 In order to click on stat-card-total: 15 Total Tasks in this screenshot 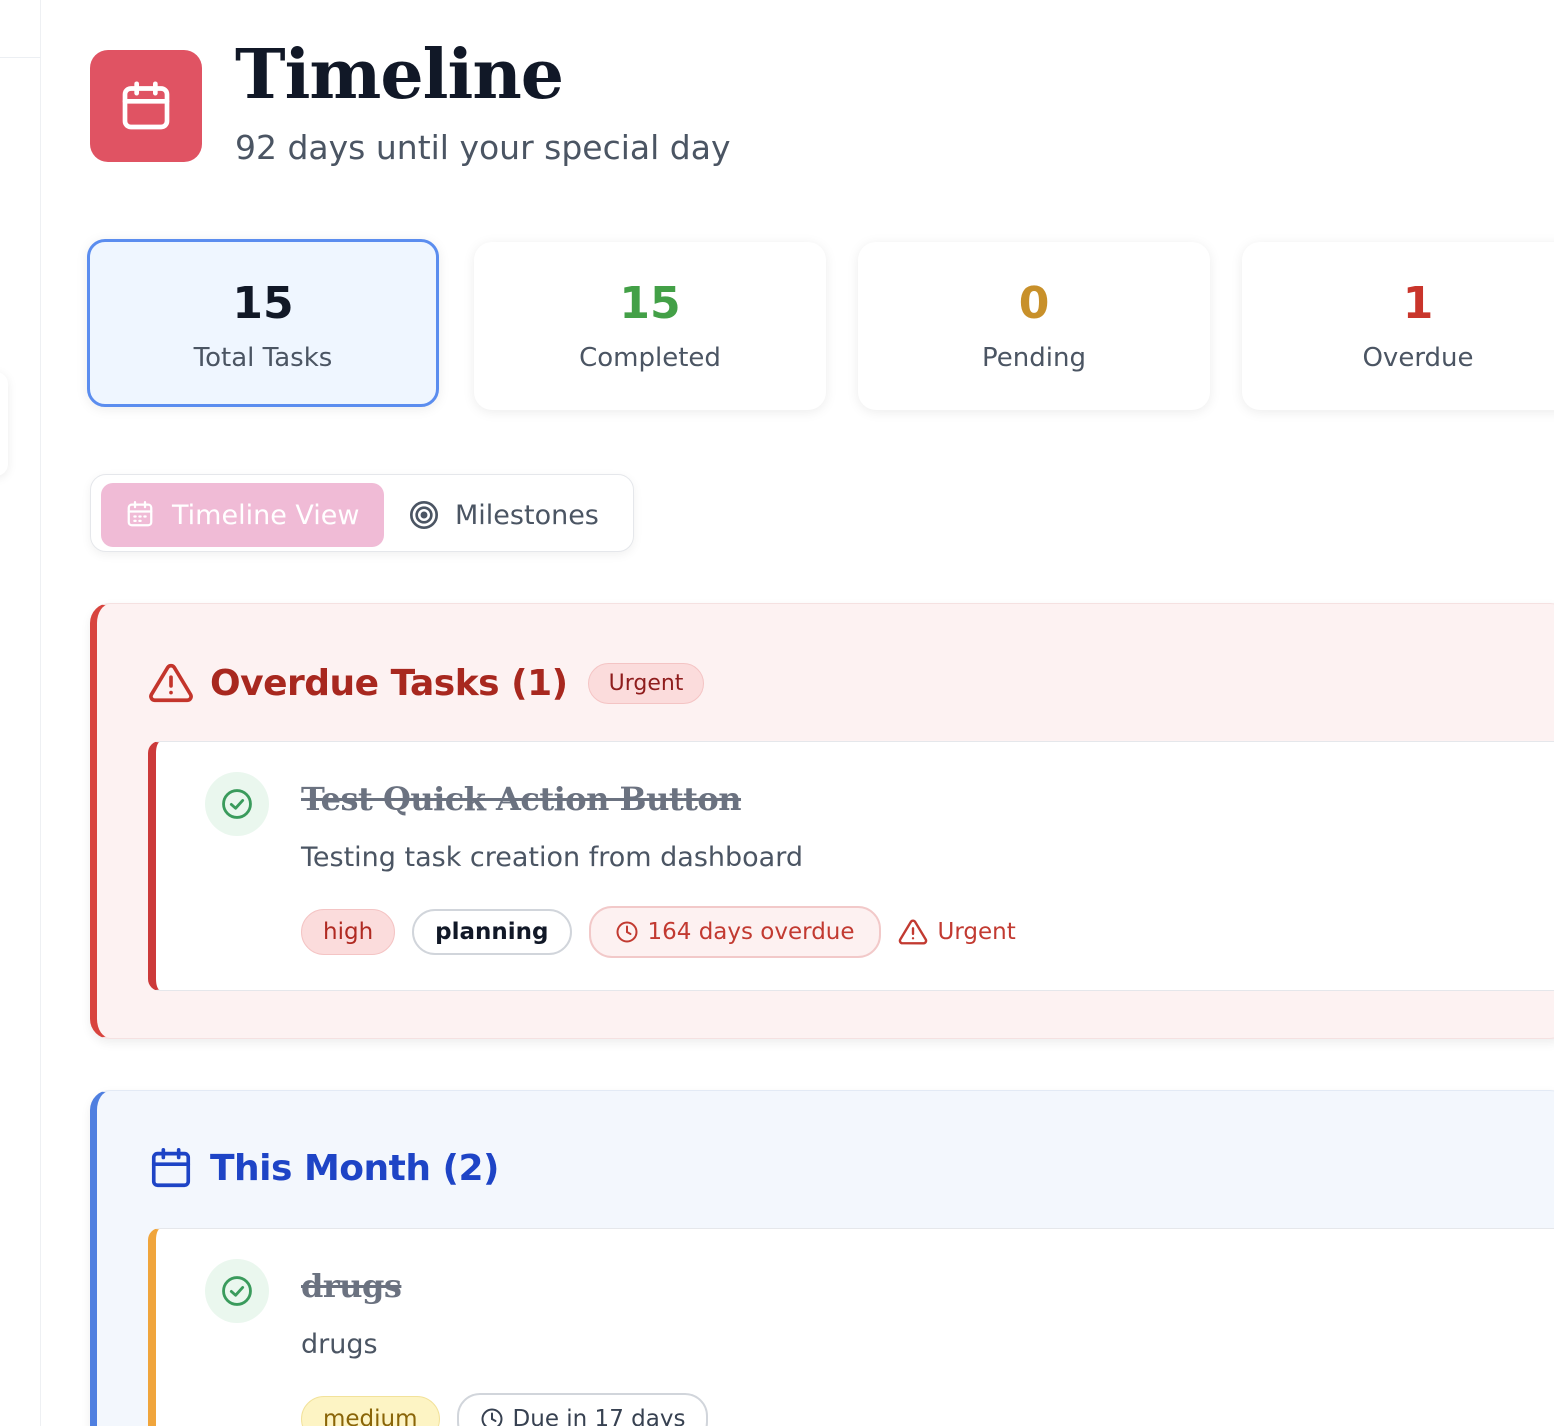, I will do `click(263, 323)`.